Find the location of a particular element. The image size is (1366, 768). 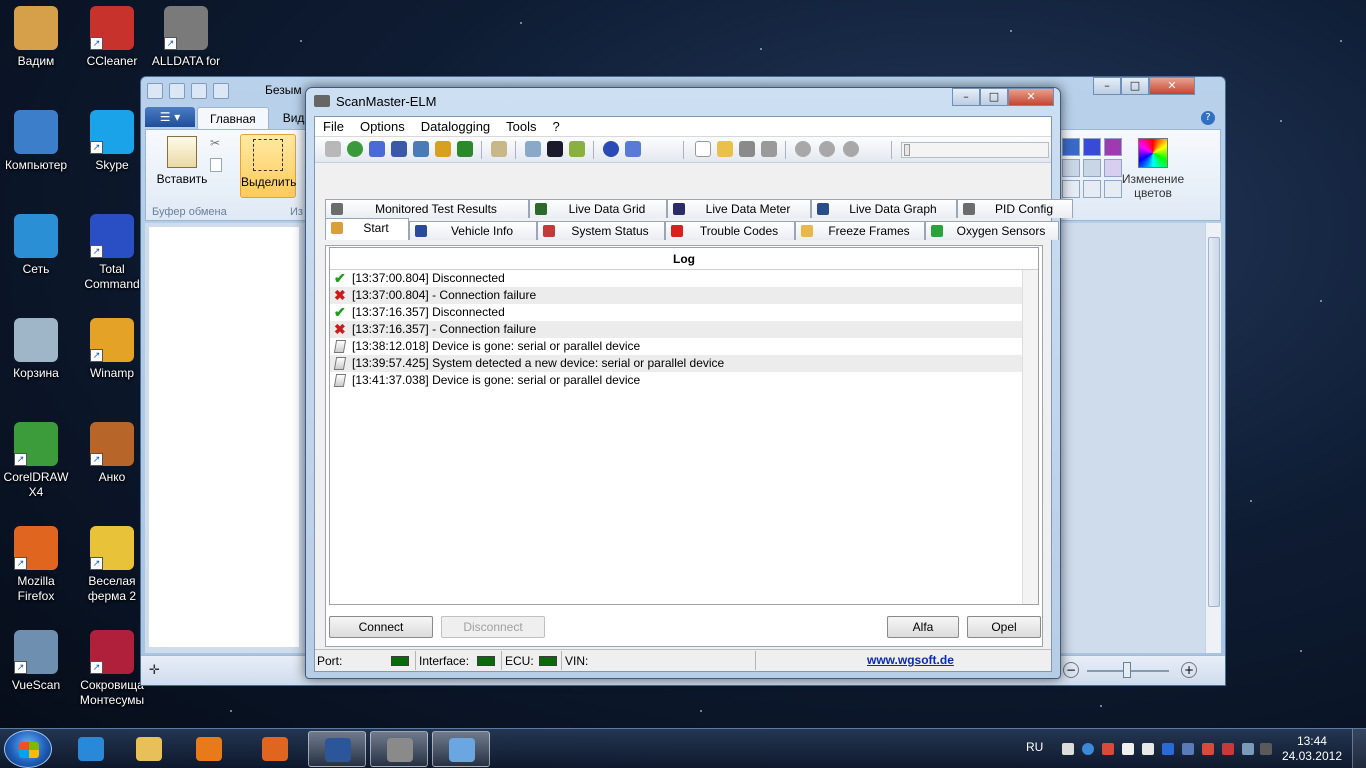

desktop-icon: ↗ Skype is located at coordinates (112, 141).